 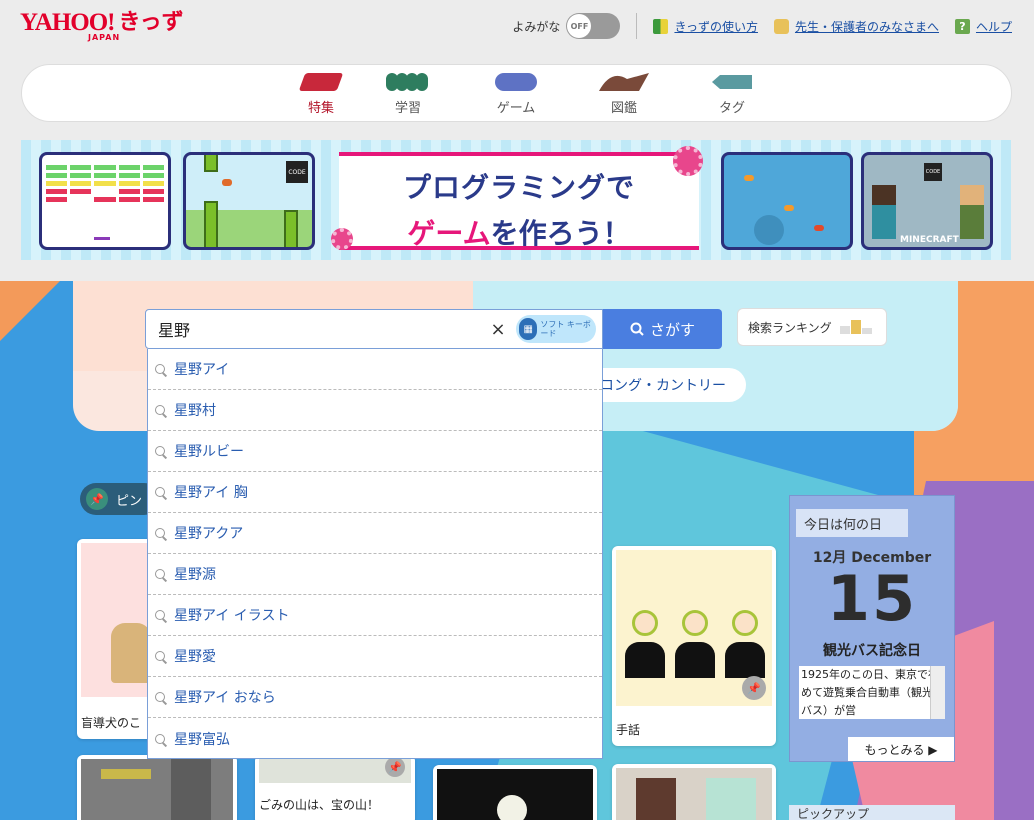 I want to click on search-ranking-button: 検索ランキング, so click(x=812, y=327).